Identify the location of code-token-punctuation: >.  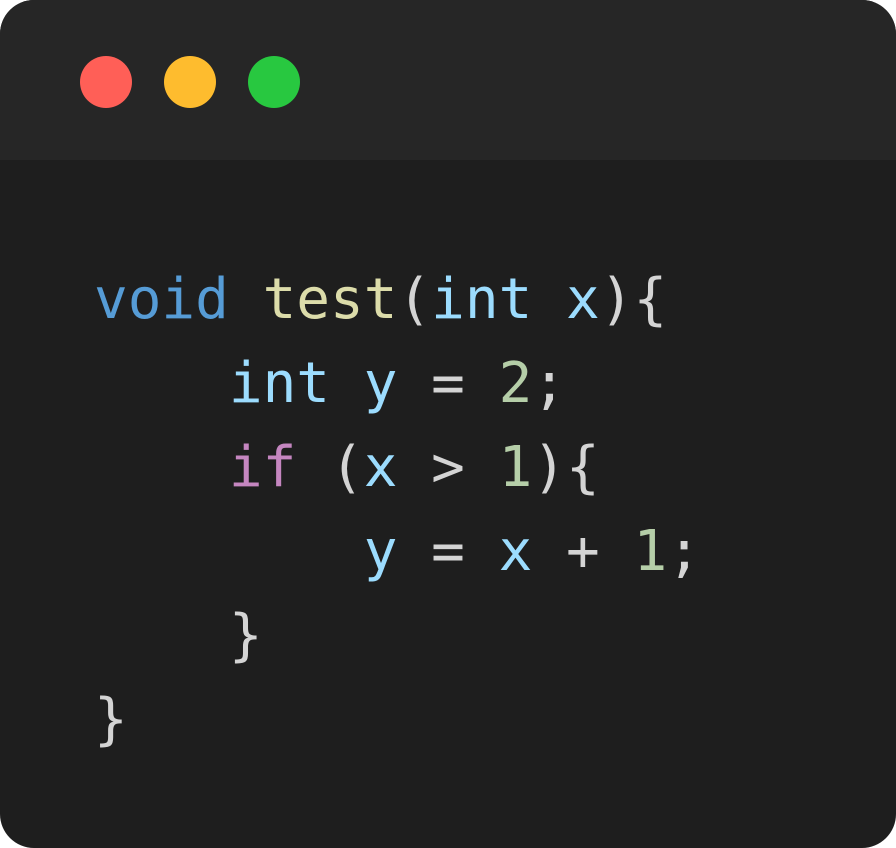
(448, 467).